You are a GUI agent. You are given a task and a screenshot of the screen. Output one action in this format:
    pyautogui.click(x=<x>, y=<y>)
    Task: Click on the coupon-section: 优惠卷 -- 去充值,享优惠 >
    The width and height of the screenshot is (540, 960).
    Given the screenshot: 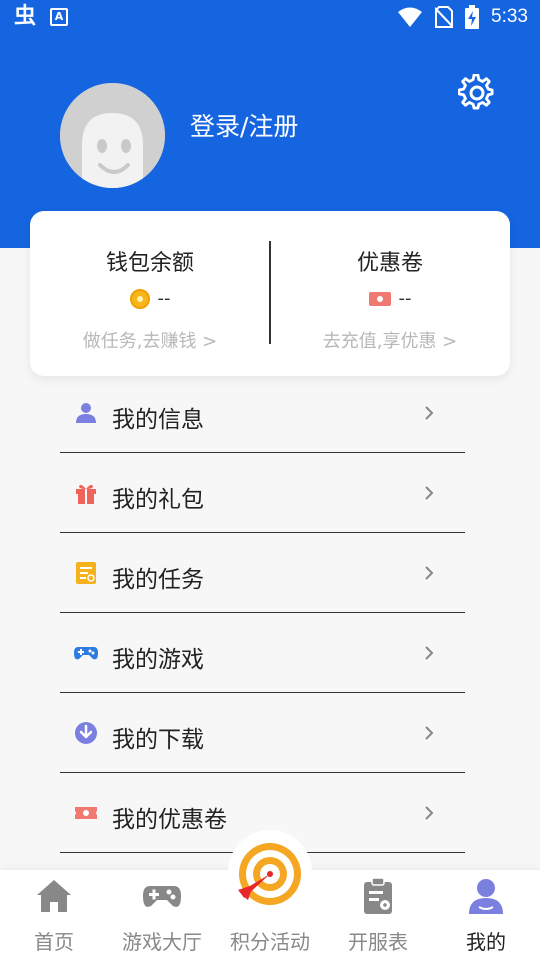 What is the action you would take?
    pyautogui.click(x=390, y=293)
    